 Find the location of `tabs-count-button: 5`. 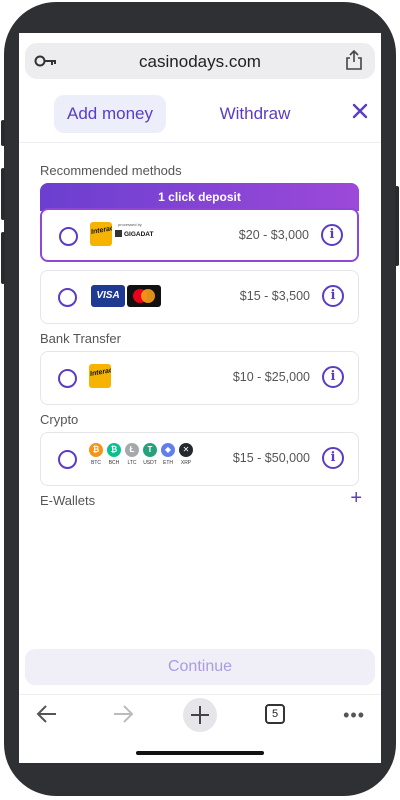

tabs-count-button: 5 is located at coordinates (275, 714).